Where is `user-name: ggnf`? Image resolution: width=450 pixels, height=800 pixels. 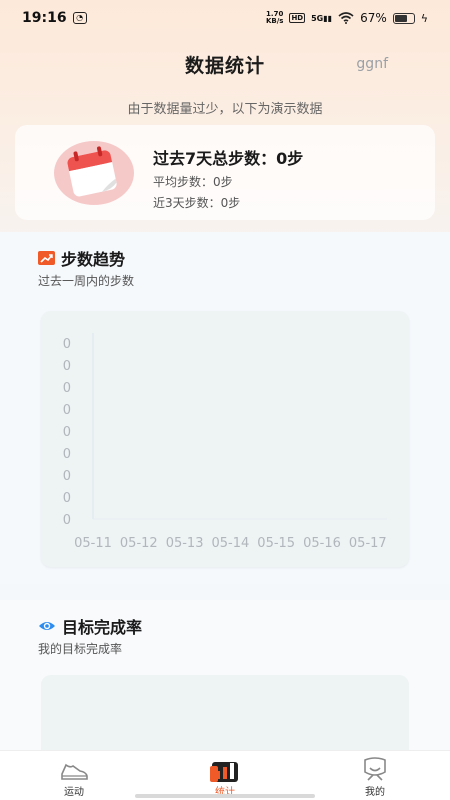 user-name: ggnf is located at coordinates (372, 64).